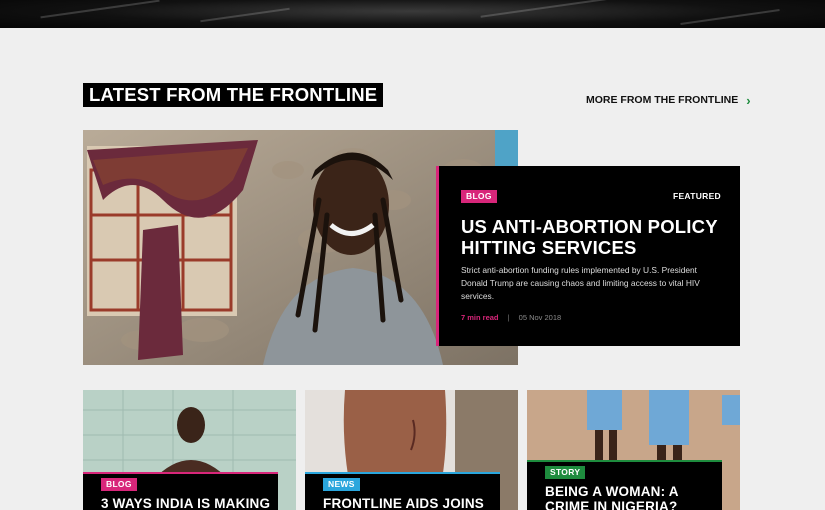 The image size is (825, 510). Describe the element at coordinates (601, 237) in the screenshot. I see `featured-headline: US ANTI-ABORTION POLICY HITTING SERVICES` at that location.